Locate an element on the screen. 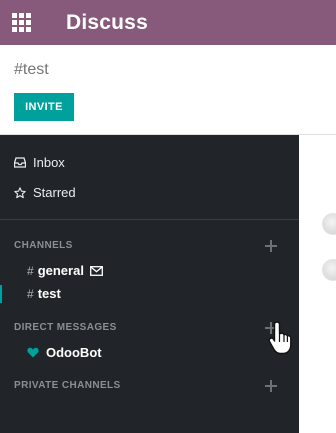 The width and height of the screenshot is (336, 433). channels-section-title: CHANNELS is located at coordinates (43, 245).